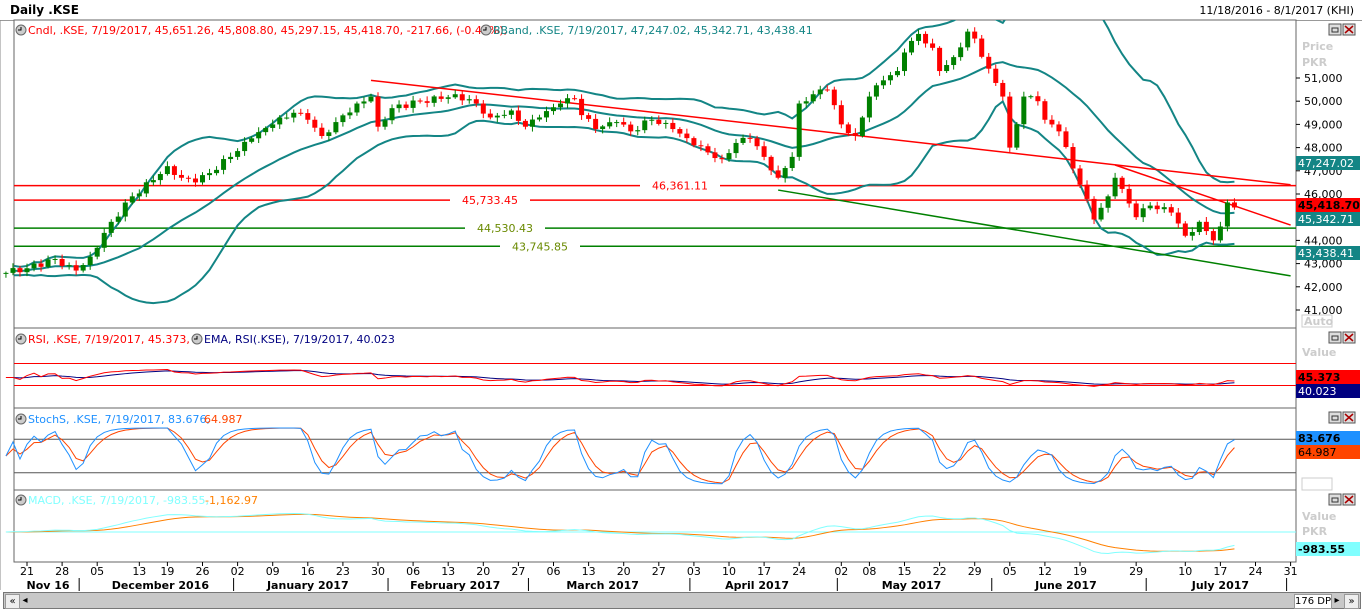 Image resolution: width=1362 pixels, height=611 pixels. Describe the element at coordinates (680, 186) in the screenshot. I see `line-label: 46,361.11` at that location.